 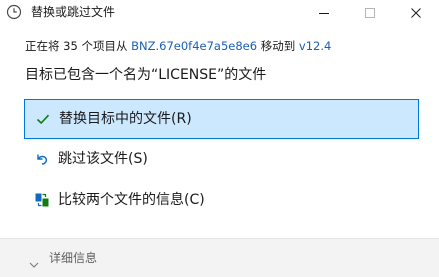 I want to click on maximize-button, so click(x=370, y=13).